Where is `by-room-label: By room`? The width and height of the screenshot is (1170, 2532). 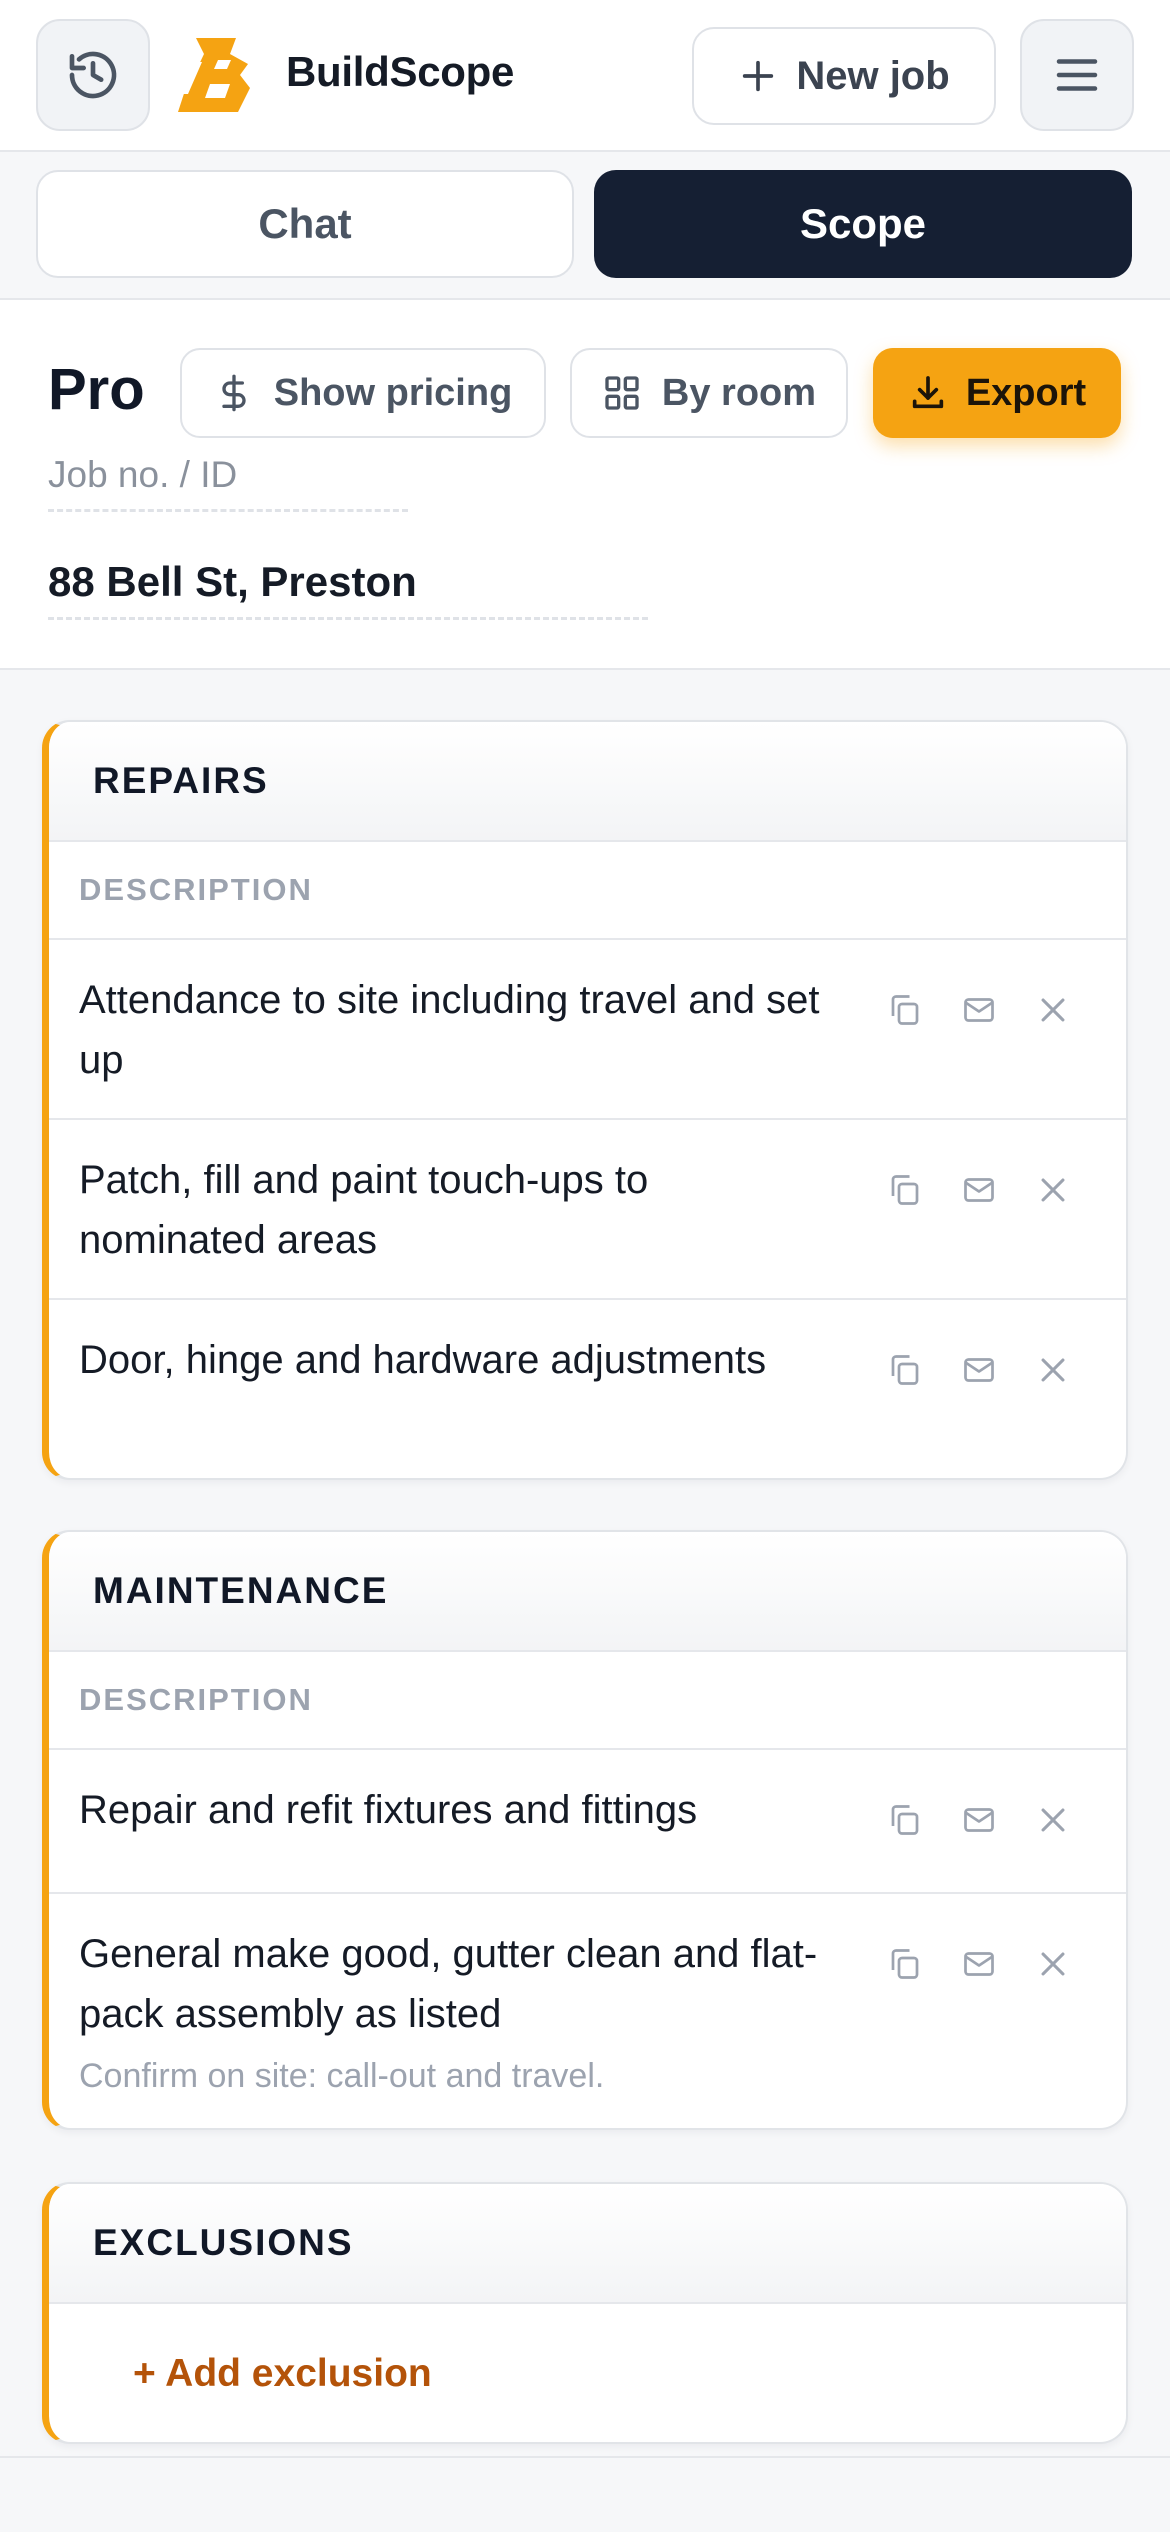
by-room-label: By room is located at coordinates (739, 392).